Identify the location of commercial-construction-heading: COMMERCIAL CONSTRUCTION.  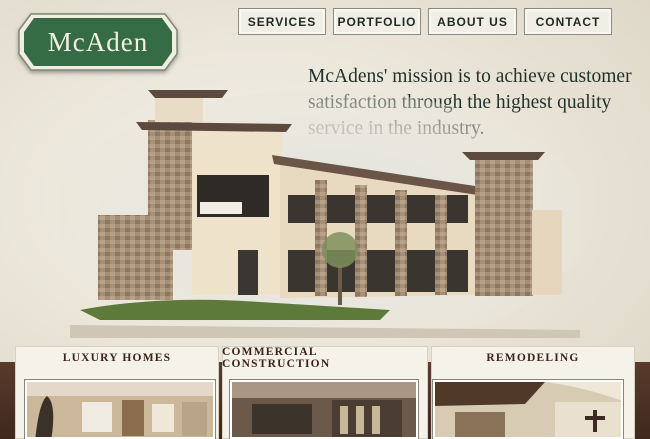
(325, 358).